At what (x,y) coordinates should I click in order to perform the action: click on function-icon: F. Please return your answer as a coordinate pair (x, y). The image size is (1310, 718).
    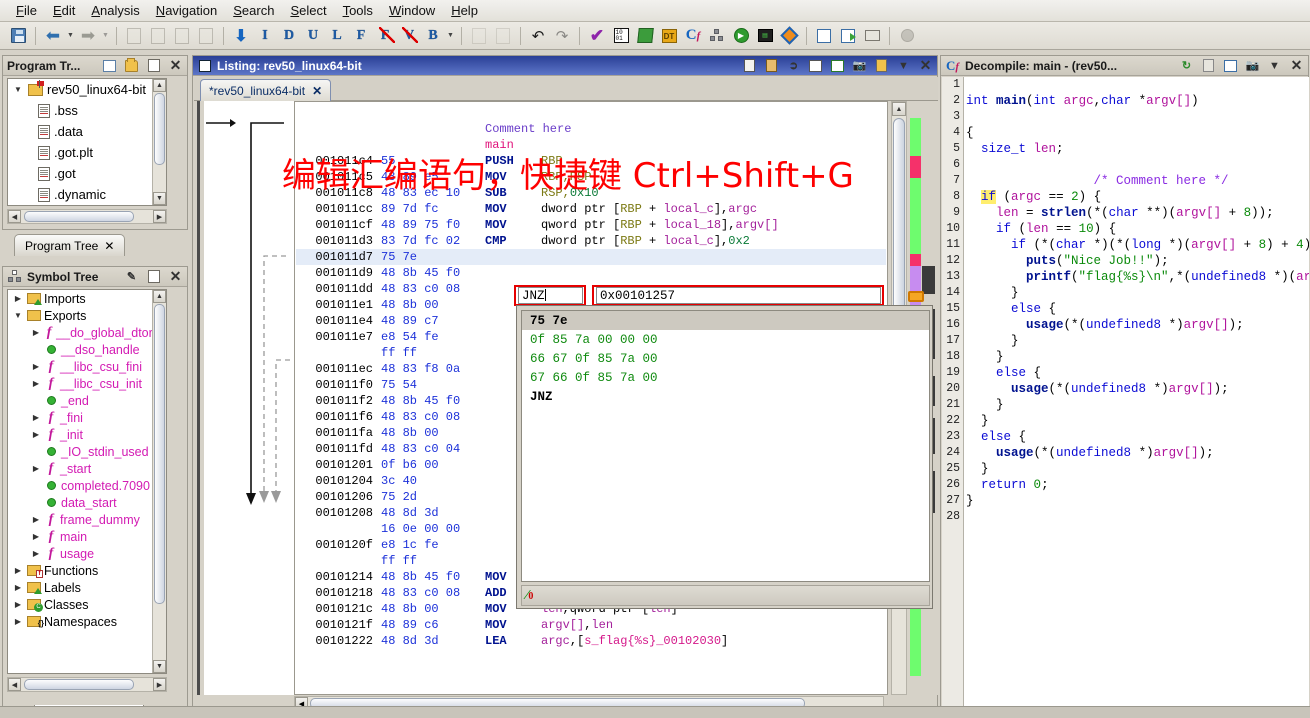
    Looking at the image, I should click on (361, 36).